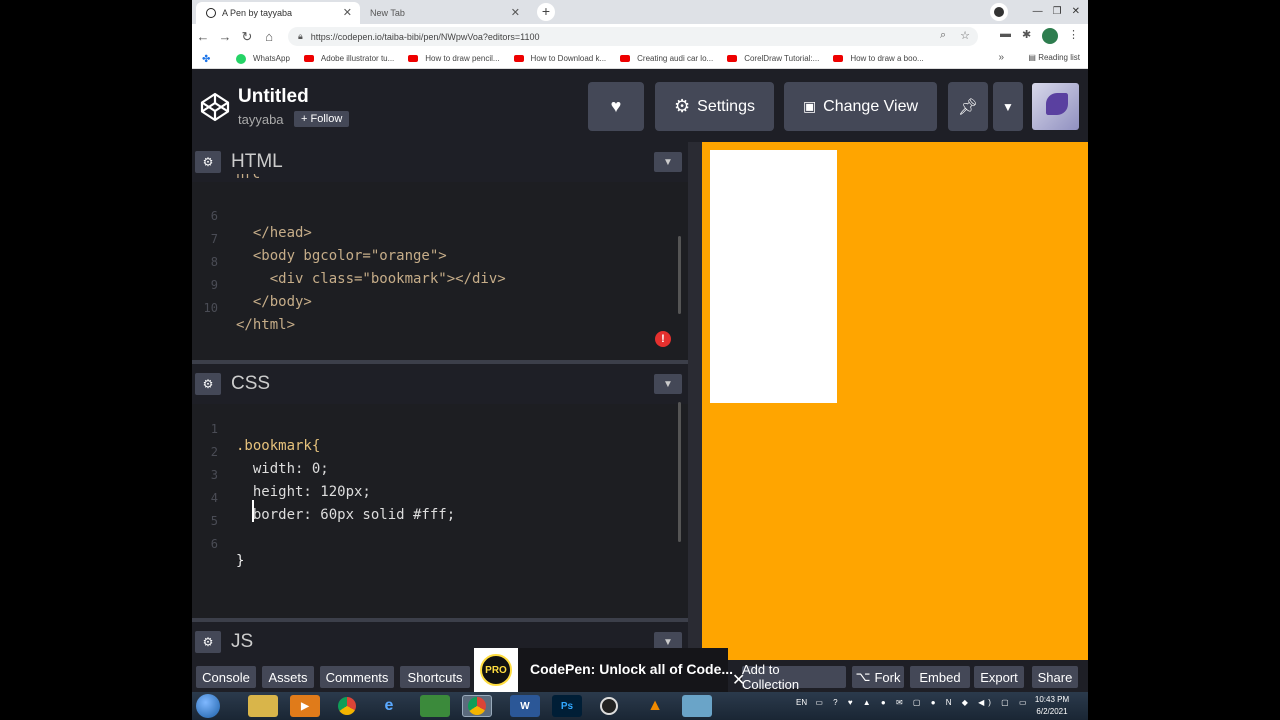 The height and width of the screenshot is (720, 1280). Describe the element at coordinates (546, 12) in the screenshot. I see `new-tab-button: +` at that location.